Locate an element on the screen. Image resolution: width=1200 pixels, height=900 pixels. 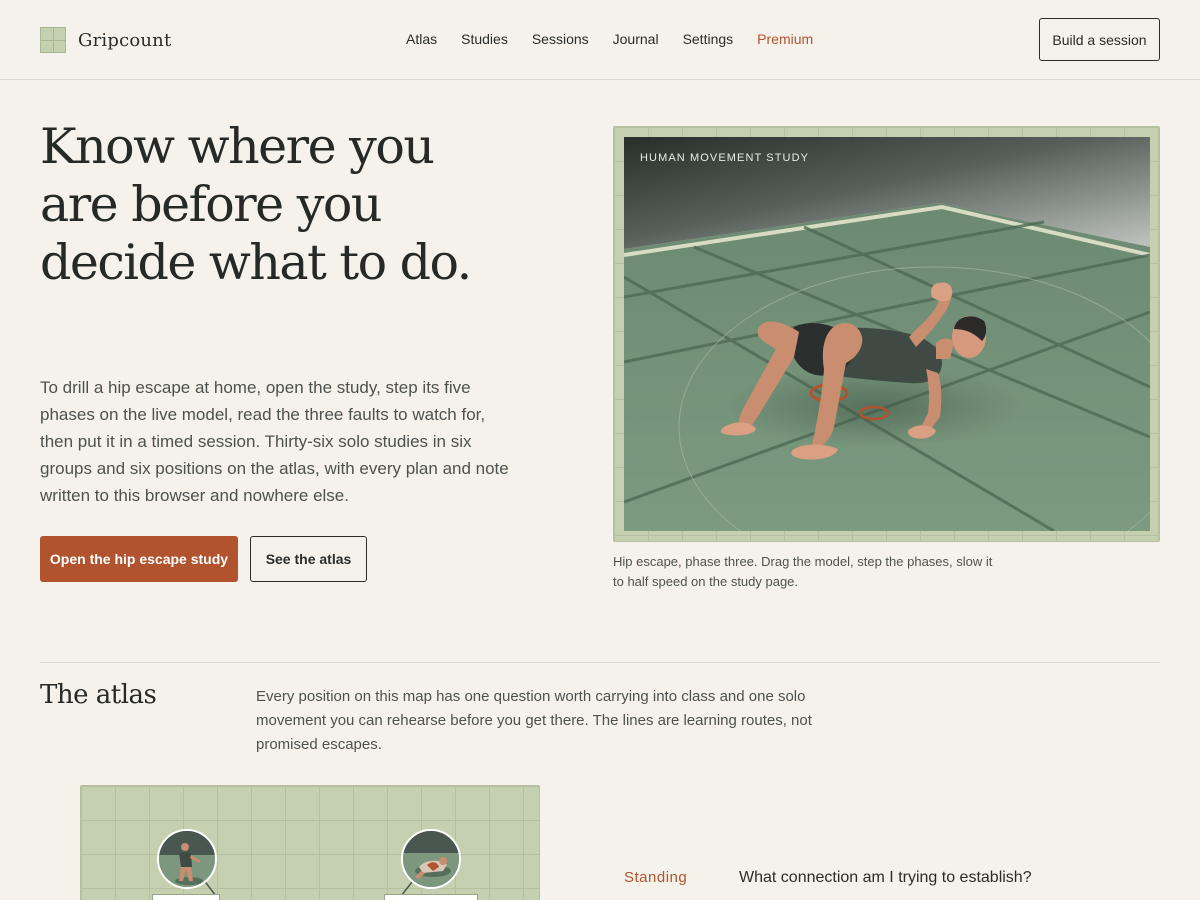
nav-studies: Studies is located at coordinates (484, 39).